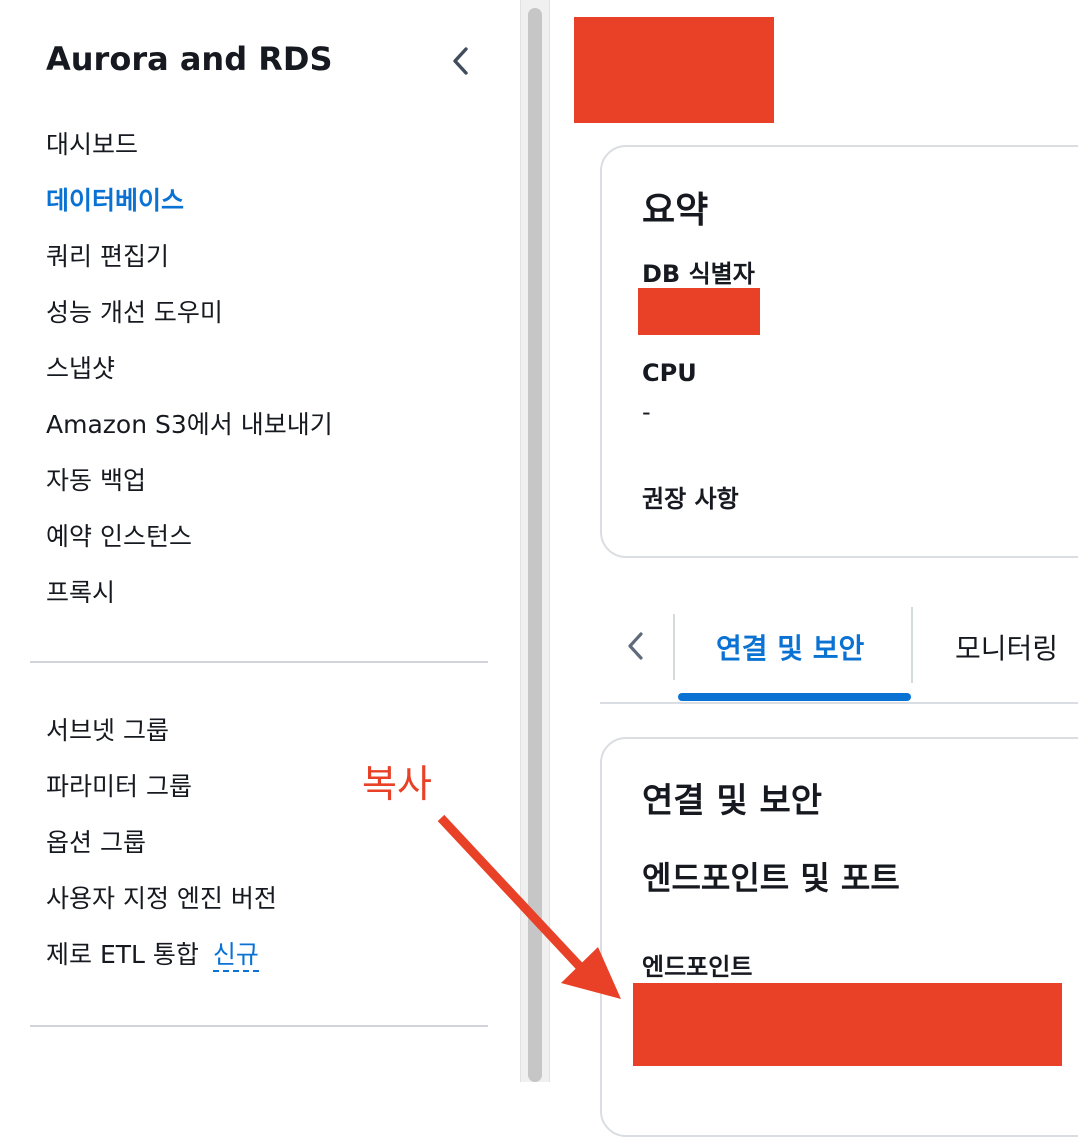 Image resolution: width=1078 pixels, height=1137 pixels. I want to click on summary-title: 요약, so click(675, 210).